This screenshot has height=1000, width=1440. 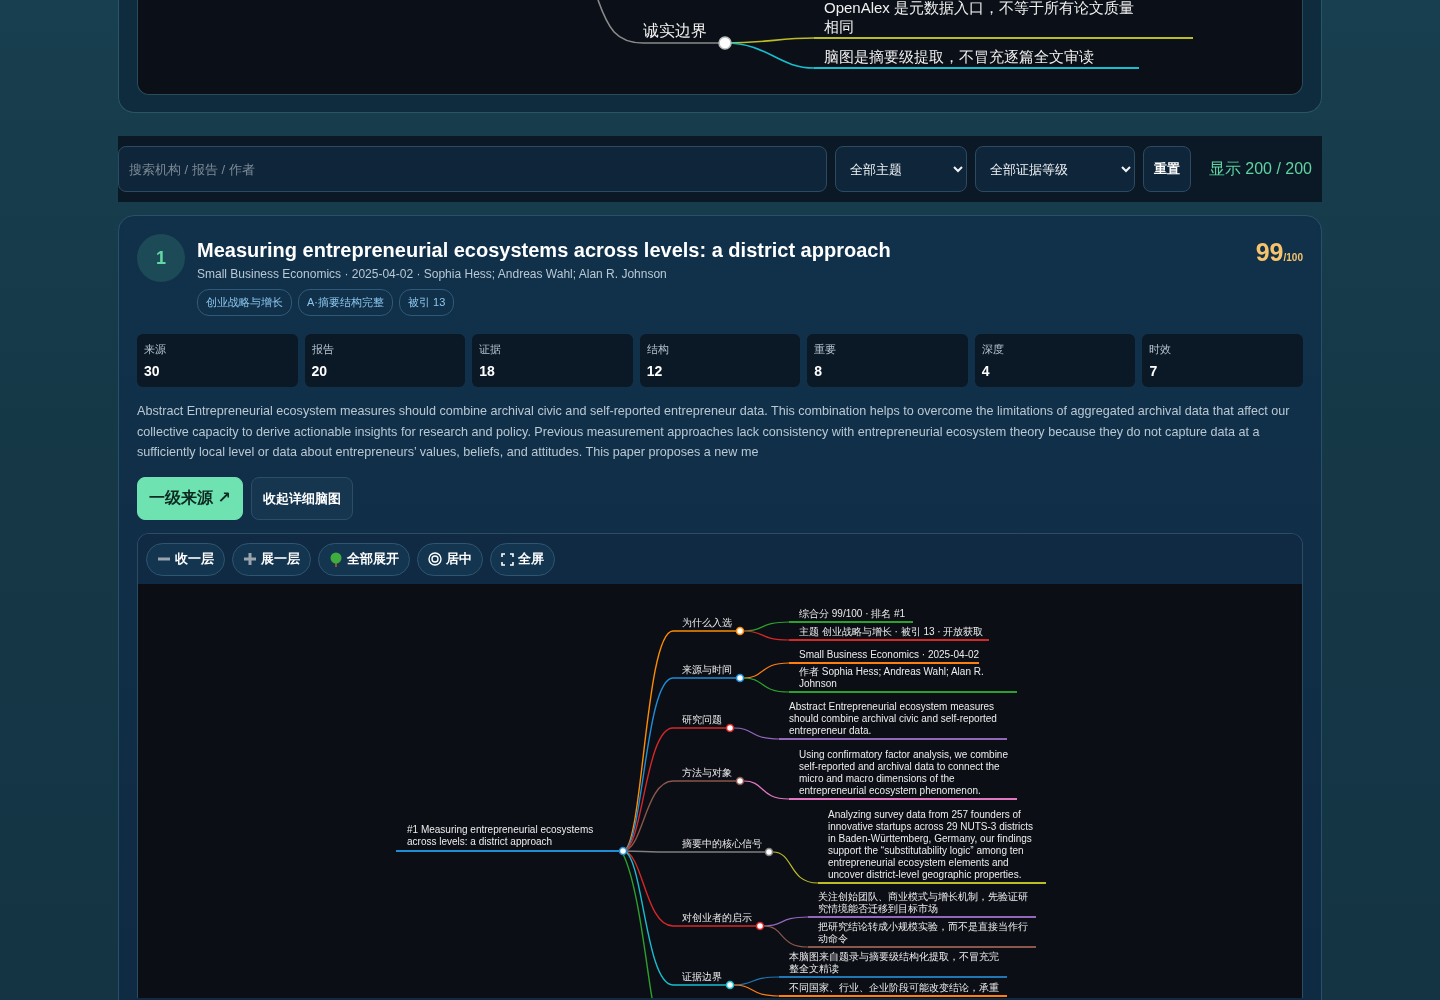 I want to click on metric-label: 深度, so click(x=993, y=349).